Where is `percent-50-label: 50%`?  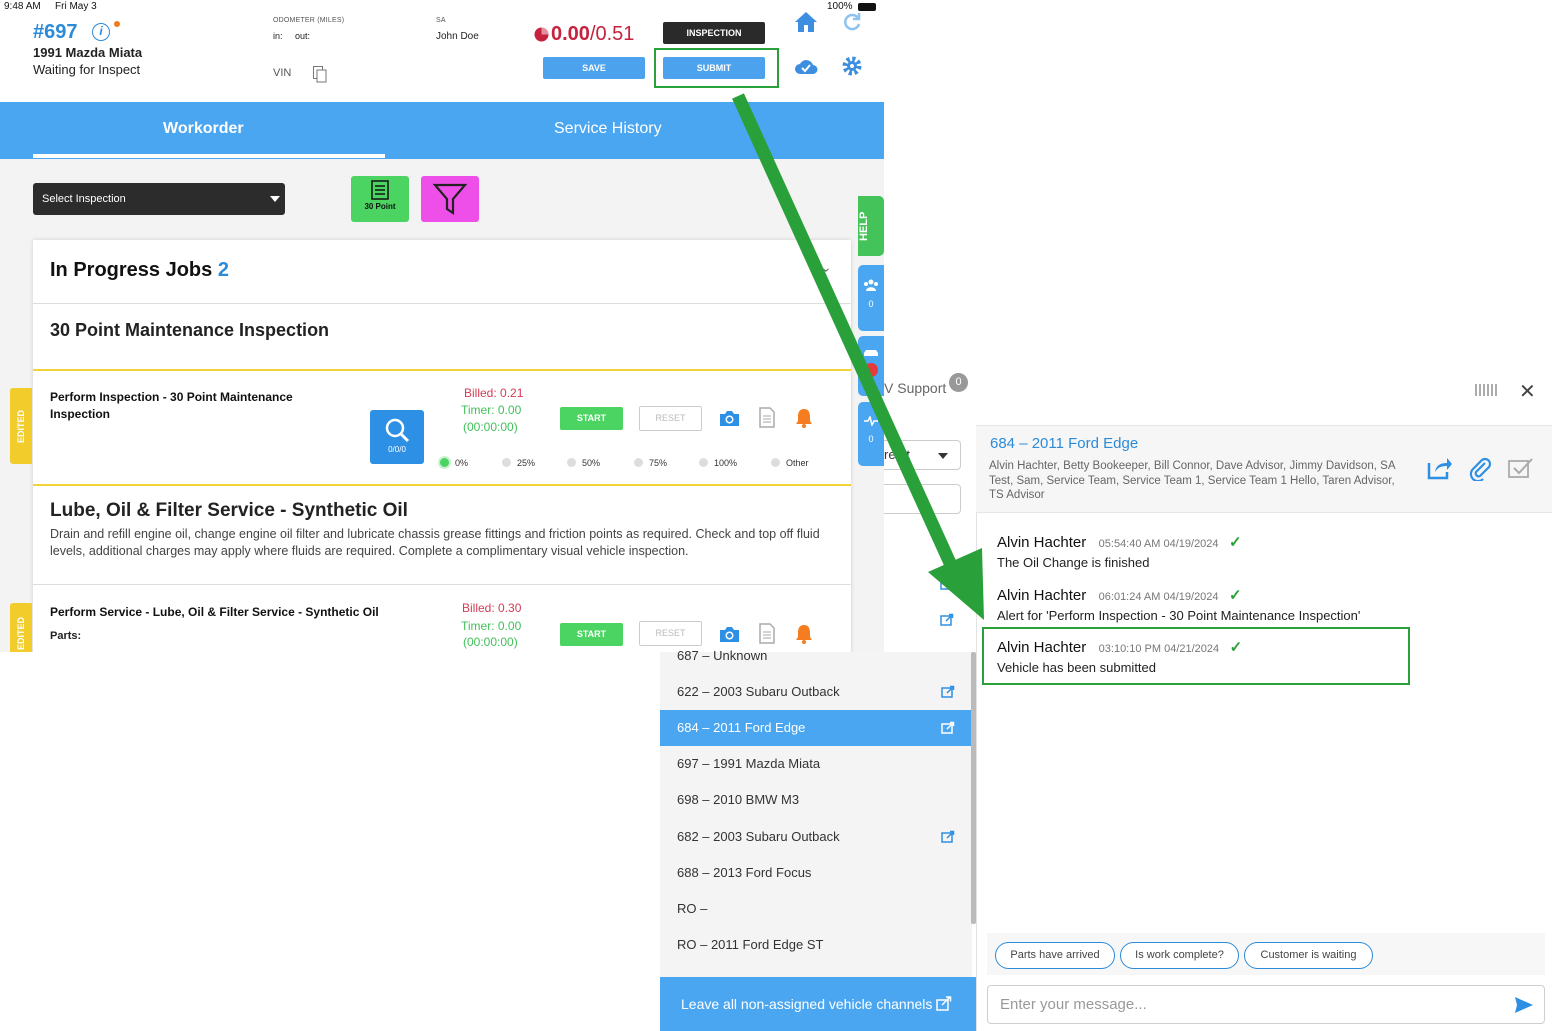 percent-50-label: 50% is located at coordinates (591, 463).